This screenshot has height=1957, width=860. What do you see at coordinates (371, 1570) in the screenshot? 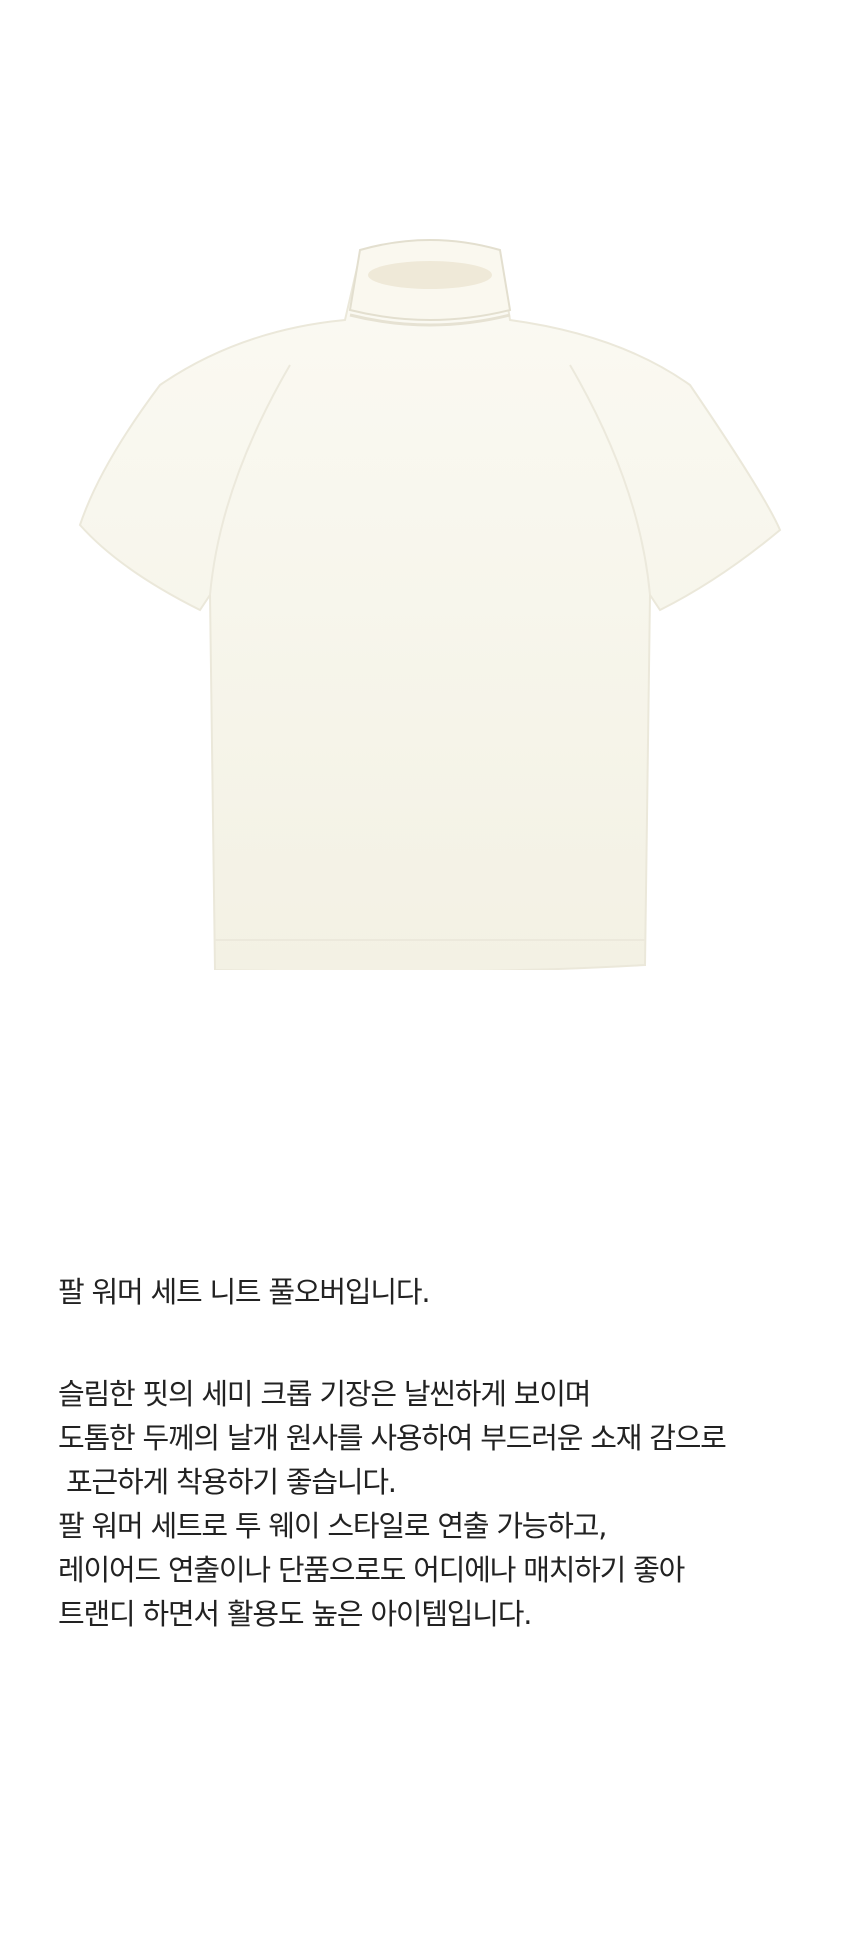
I see `description-line: 레이어드 연출이나 단품으로도 어디에나 매치하기 좋아` at bounding box center [371, 1570].